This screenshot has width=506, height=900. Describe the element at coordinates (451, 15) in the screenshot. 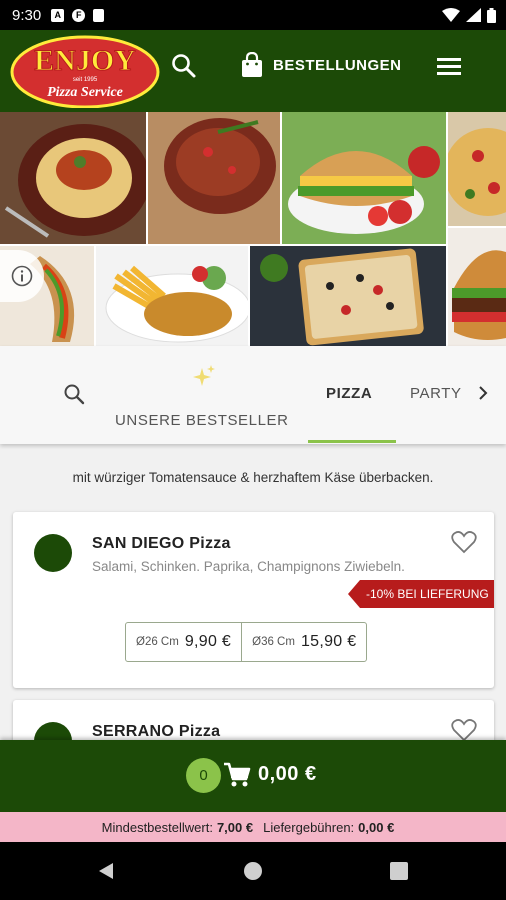

I see `wifi-icon` at that location.